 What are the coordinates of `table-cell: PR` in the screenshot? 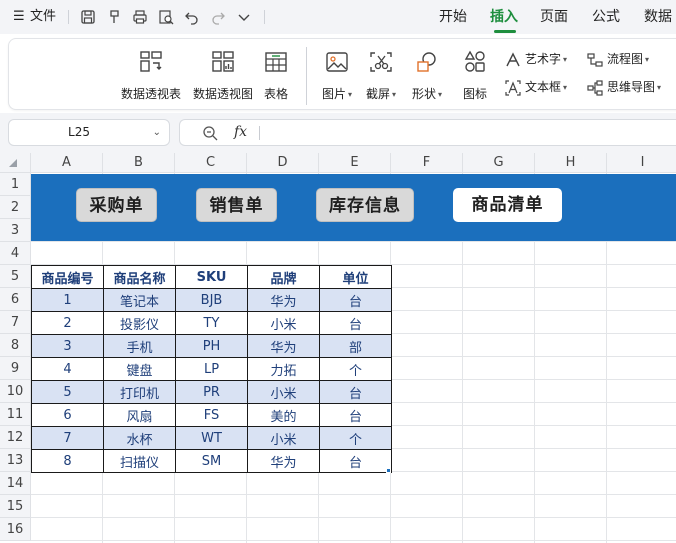 It's located at (211, 392).